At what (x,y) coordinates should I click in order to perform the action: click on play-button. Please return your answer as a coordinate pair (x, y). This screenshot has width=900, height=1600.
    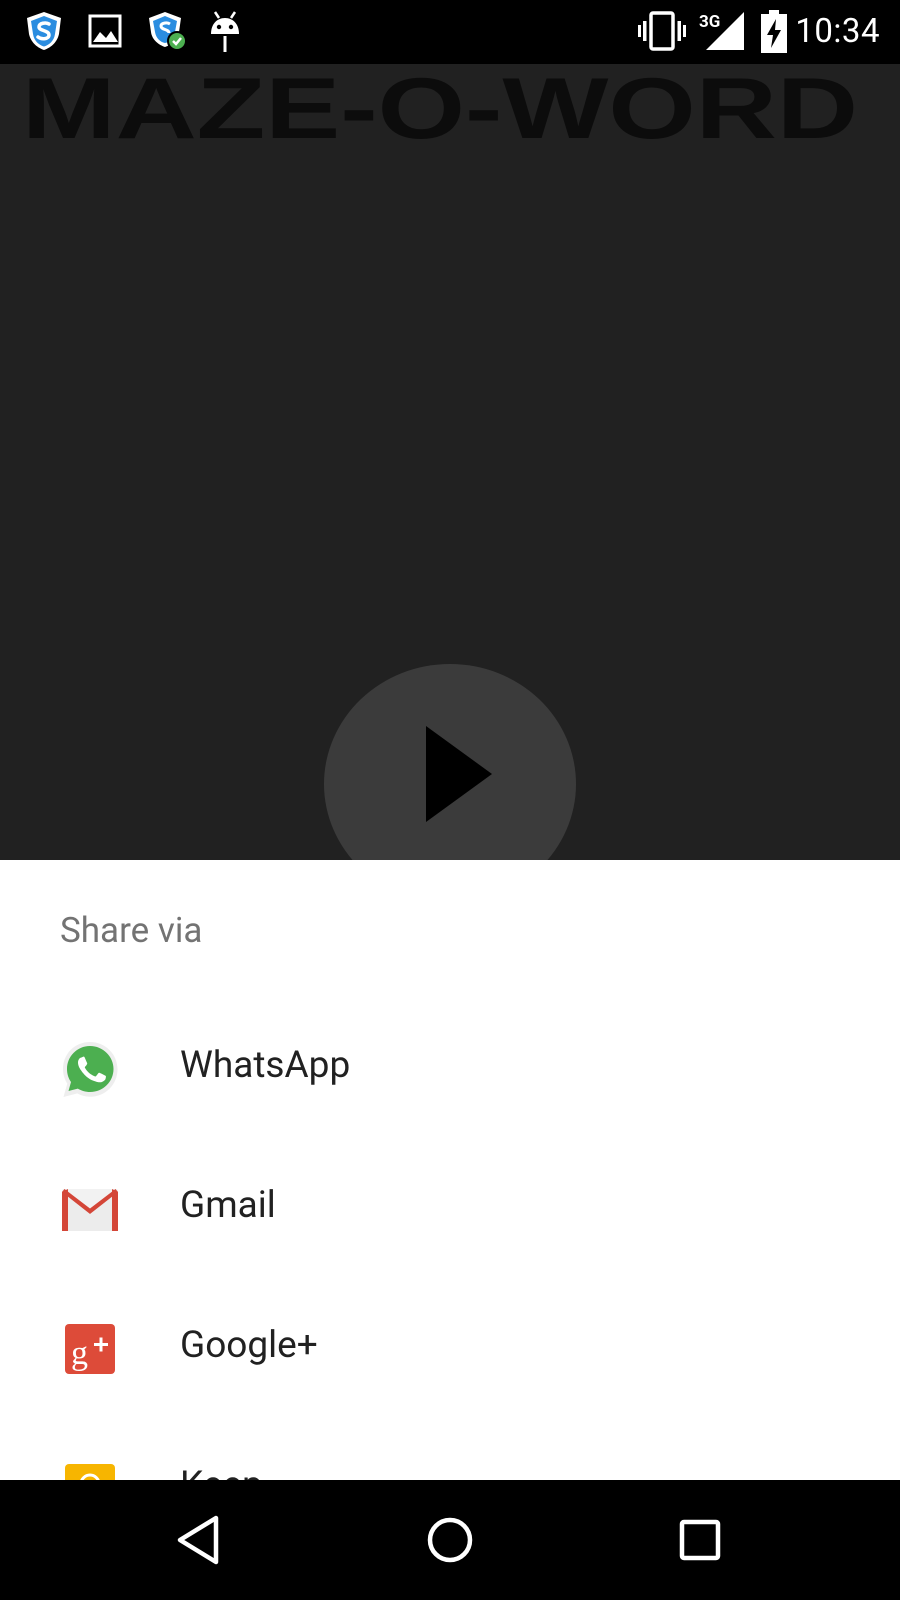
    Looking at the image, I should click on (450, 762).